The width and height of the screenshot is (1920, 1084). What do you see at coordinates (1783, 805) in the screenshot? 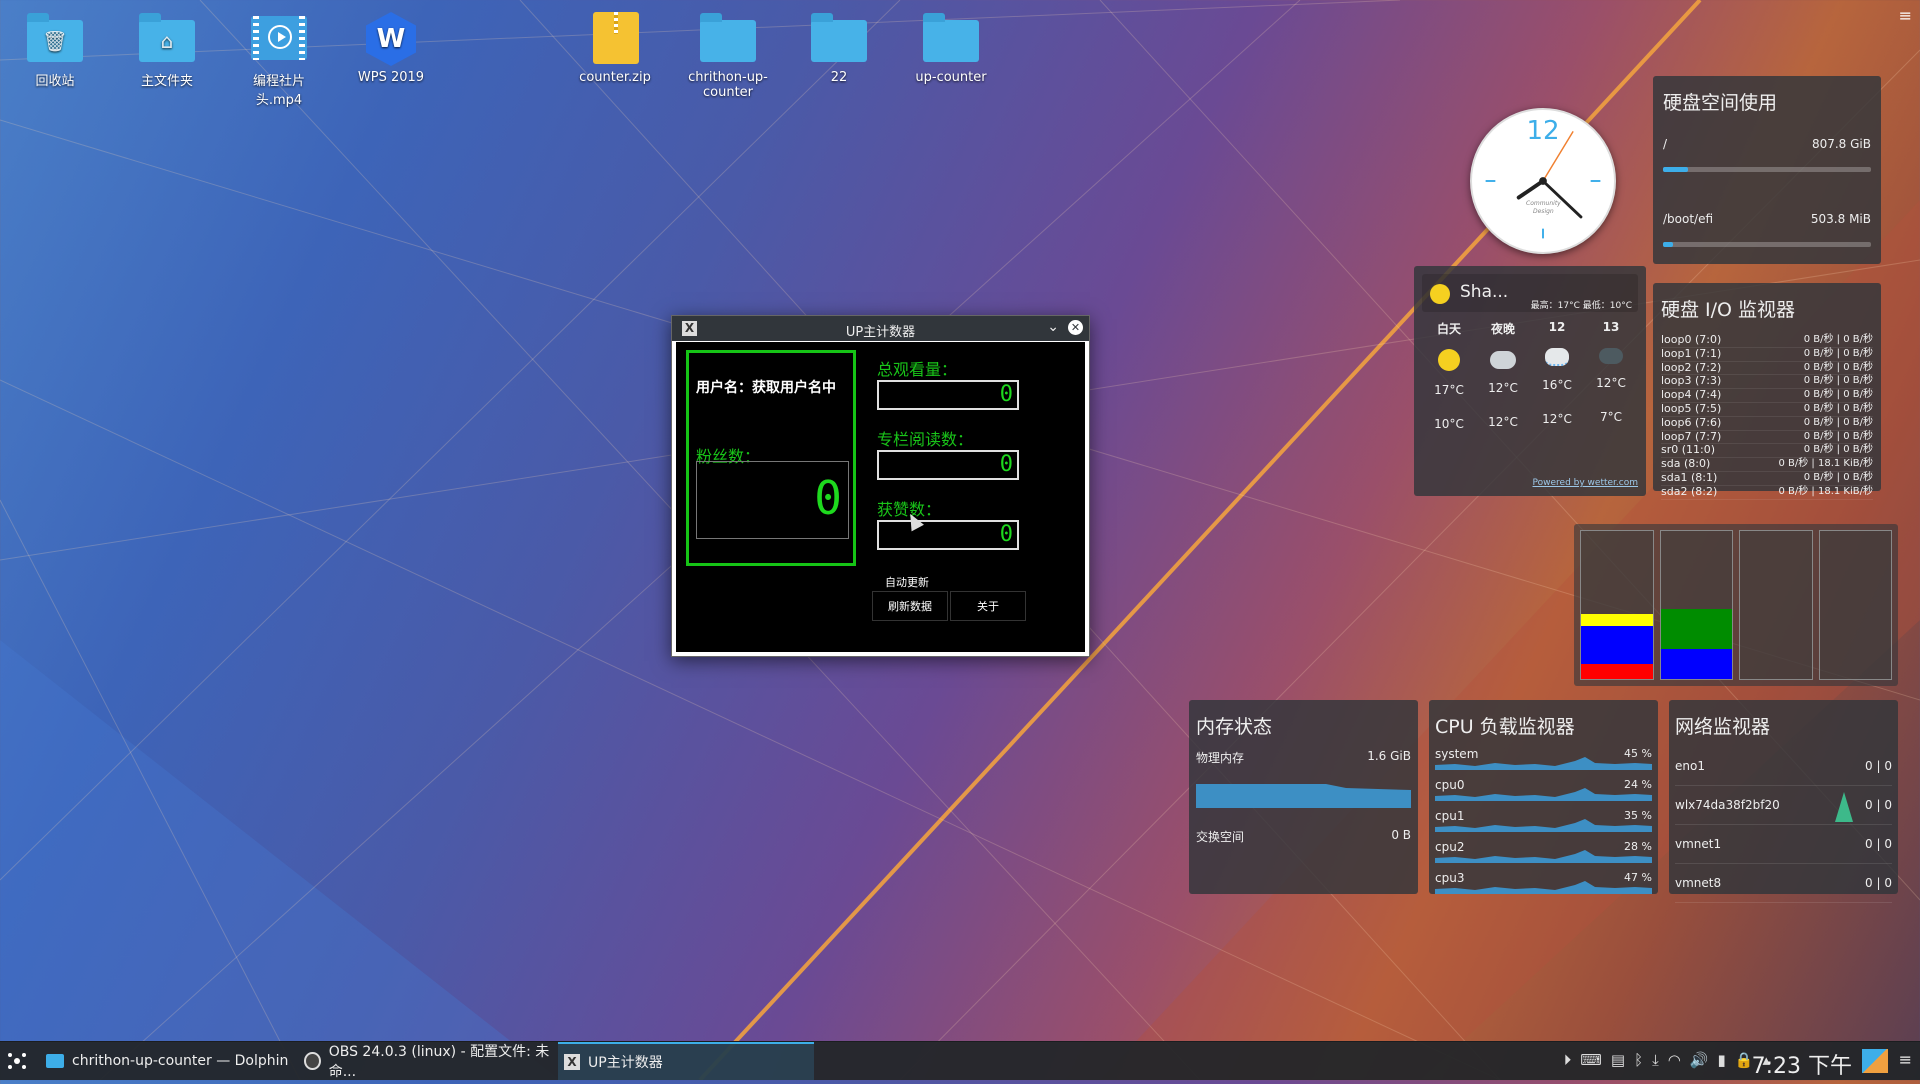
I see `network-row: wlx74da38f2bf20 0 | 0` at bounding box center [1783, 805].